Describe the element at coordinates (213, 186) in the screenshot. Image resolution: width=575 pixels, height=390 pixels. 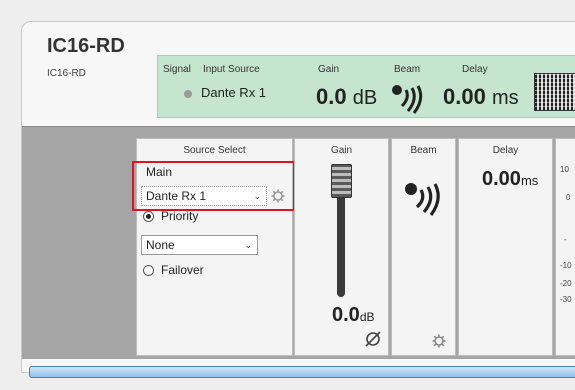
I see `highlight-box` at that location.